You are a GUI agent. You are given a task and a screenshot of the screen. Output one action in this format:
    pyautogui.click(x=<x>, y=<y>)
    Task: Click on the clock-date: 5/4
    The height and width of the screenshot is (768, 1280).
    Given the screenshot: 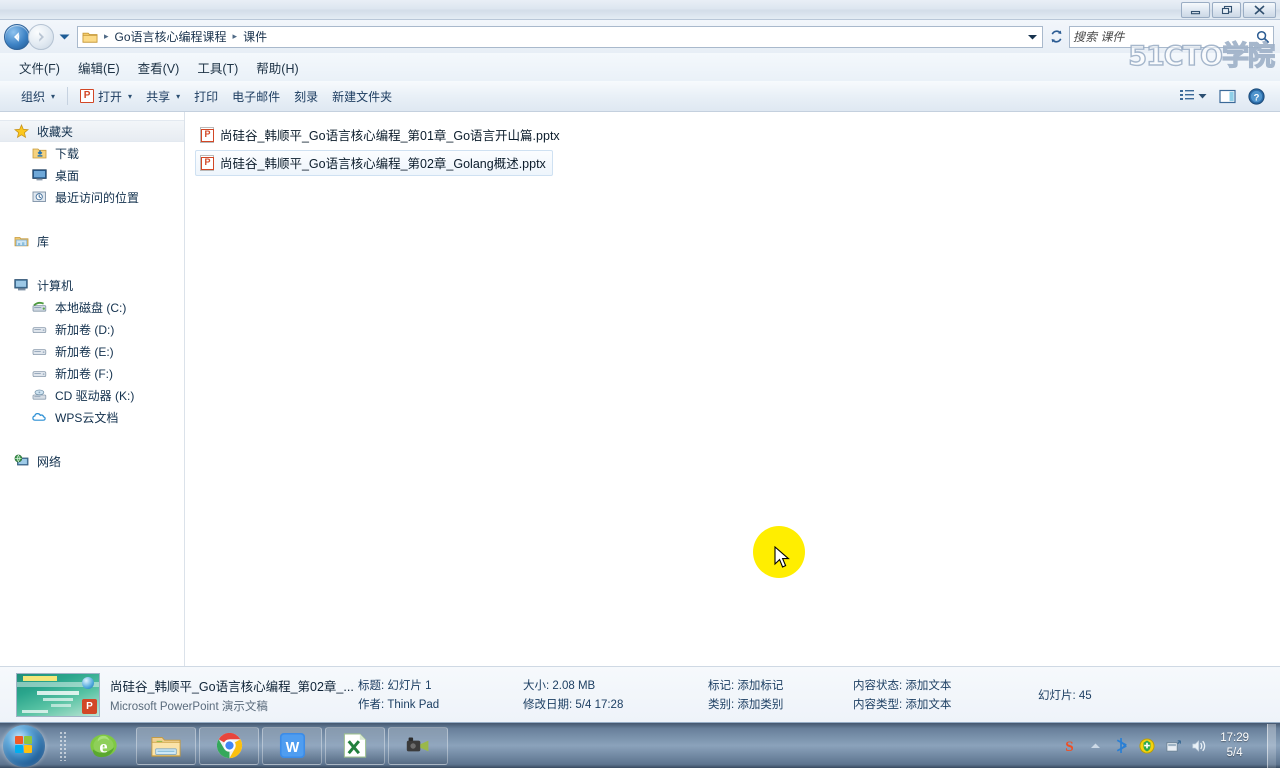 What is the action you would take?
    pyautogui.click(x=1234, y=752)
    